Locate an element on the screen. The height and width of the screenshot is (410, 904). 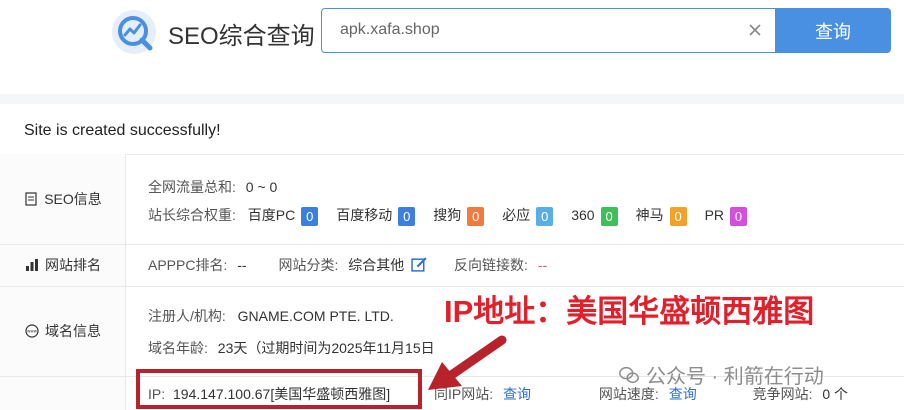
competitor-value: 0 个 is located at coordinates (835, 394).